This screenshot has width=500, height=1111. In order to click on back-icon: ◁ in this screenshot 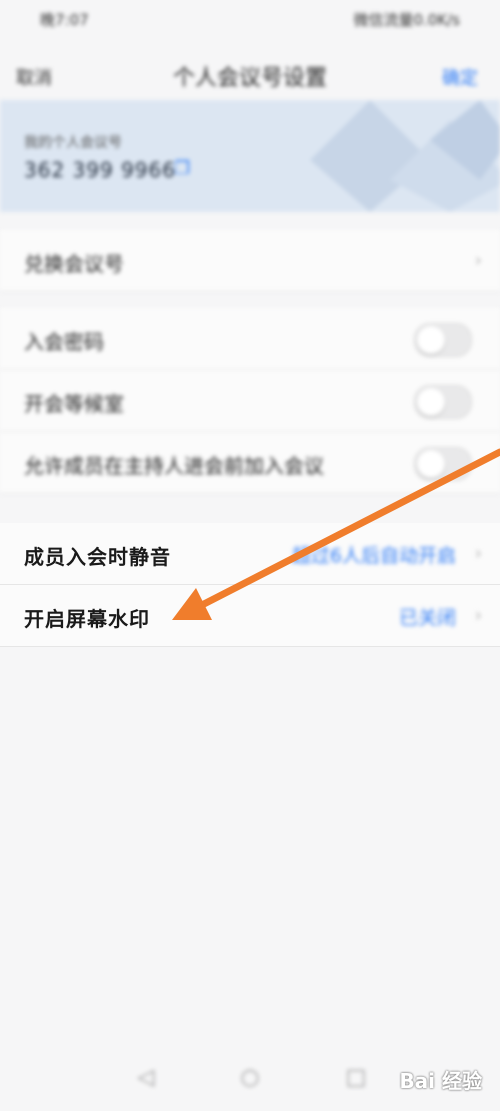, I will do `click(146, 1078)`.